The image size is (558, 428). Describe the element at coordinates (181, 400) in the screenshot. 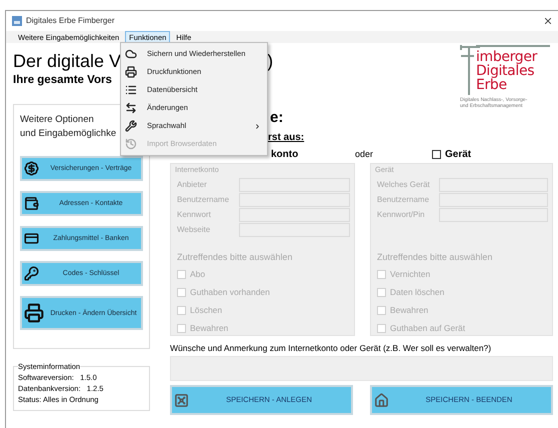

I see `safe-icon` at that location.